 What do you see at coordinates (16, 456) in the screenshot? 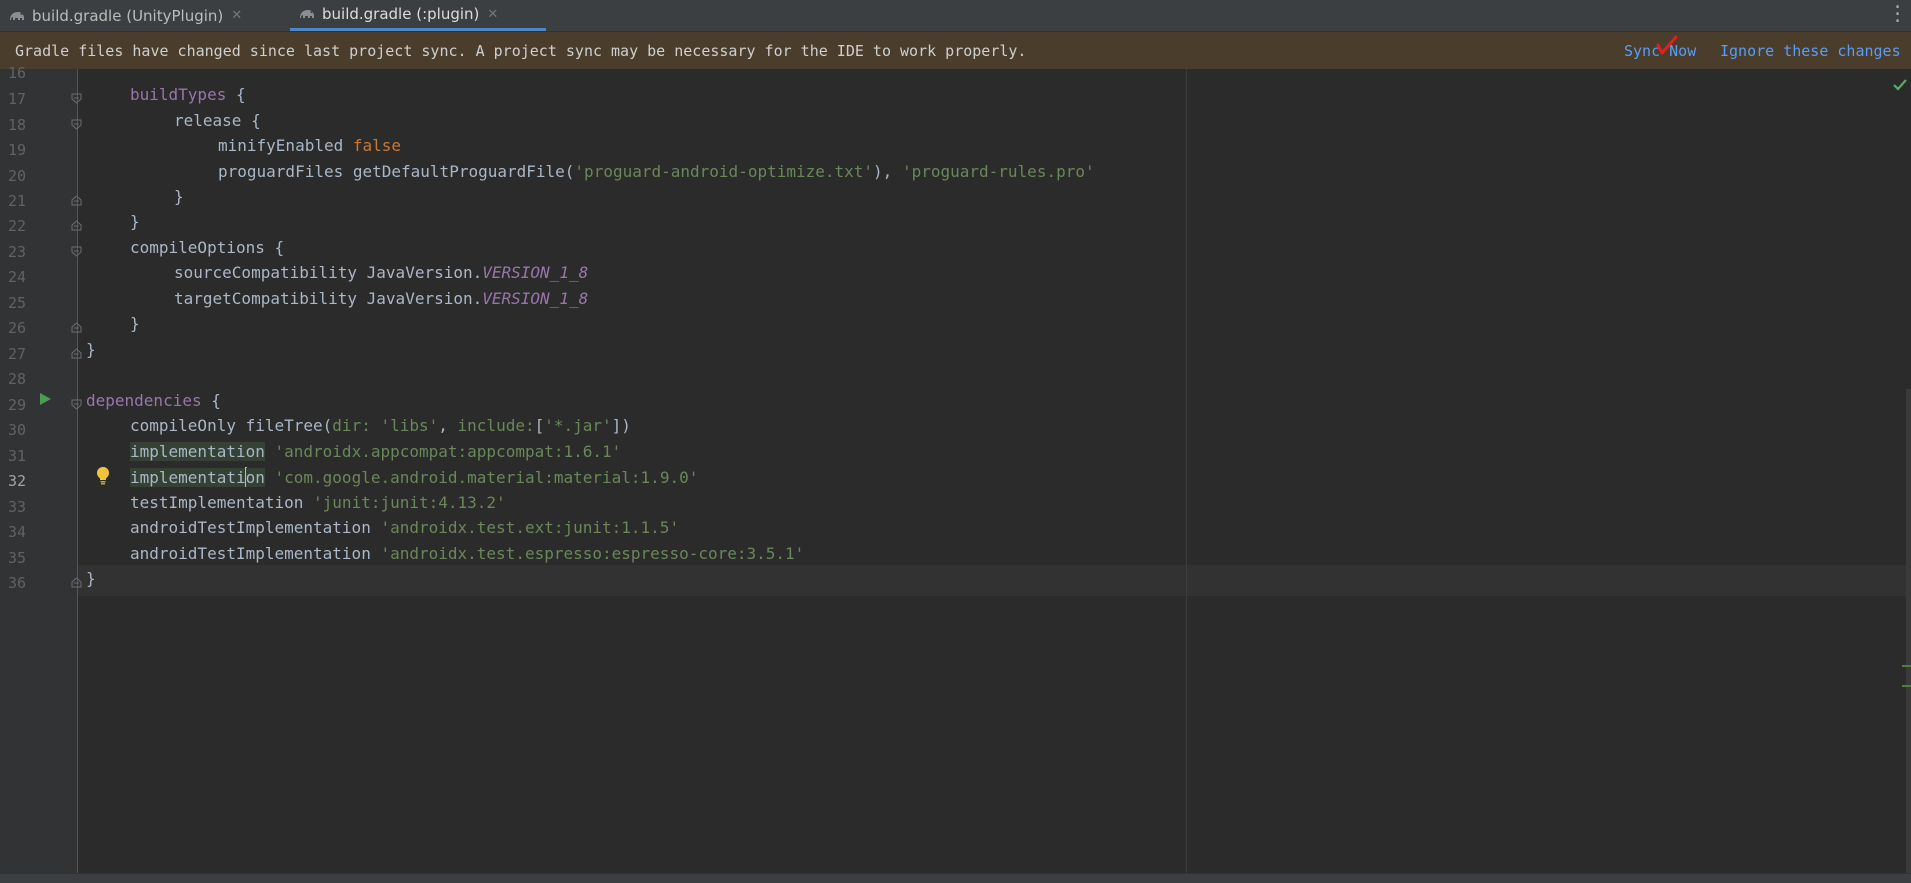
I see `line-number: 31` at bounding box center [16, 456].